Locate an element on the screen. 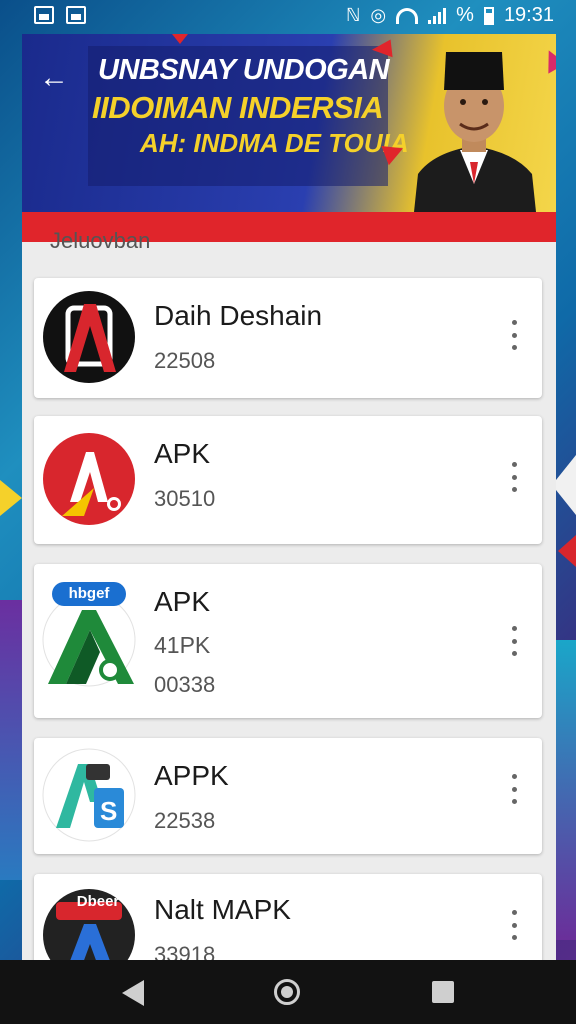 This screenshot has height=1024, width=576. nfc-icon: ℕ is located at coordinates (353, 15).